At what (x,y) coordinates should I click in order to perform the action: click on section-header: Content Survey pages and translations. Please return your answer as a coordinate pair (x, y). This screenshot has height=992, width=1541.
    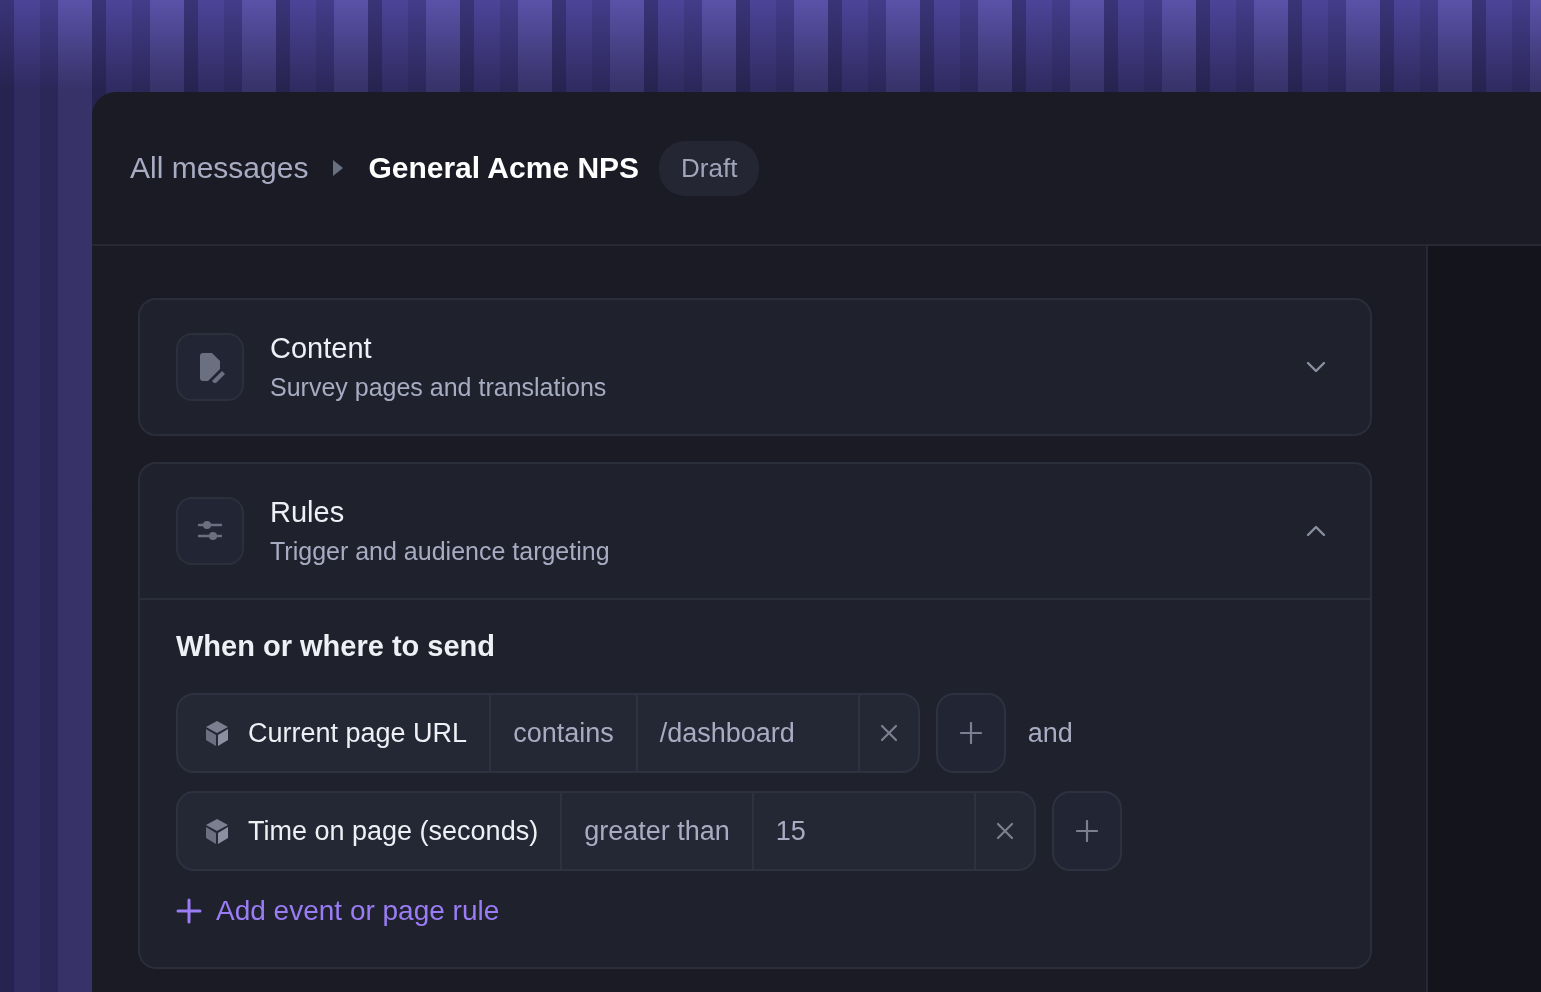
    Looking at the image, I should click on (755, 367).